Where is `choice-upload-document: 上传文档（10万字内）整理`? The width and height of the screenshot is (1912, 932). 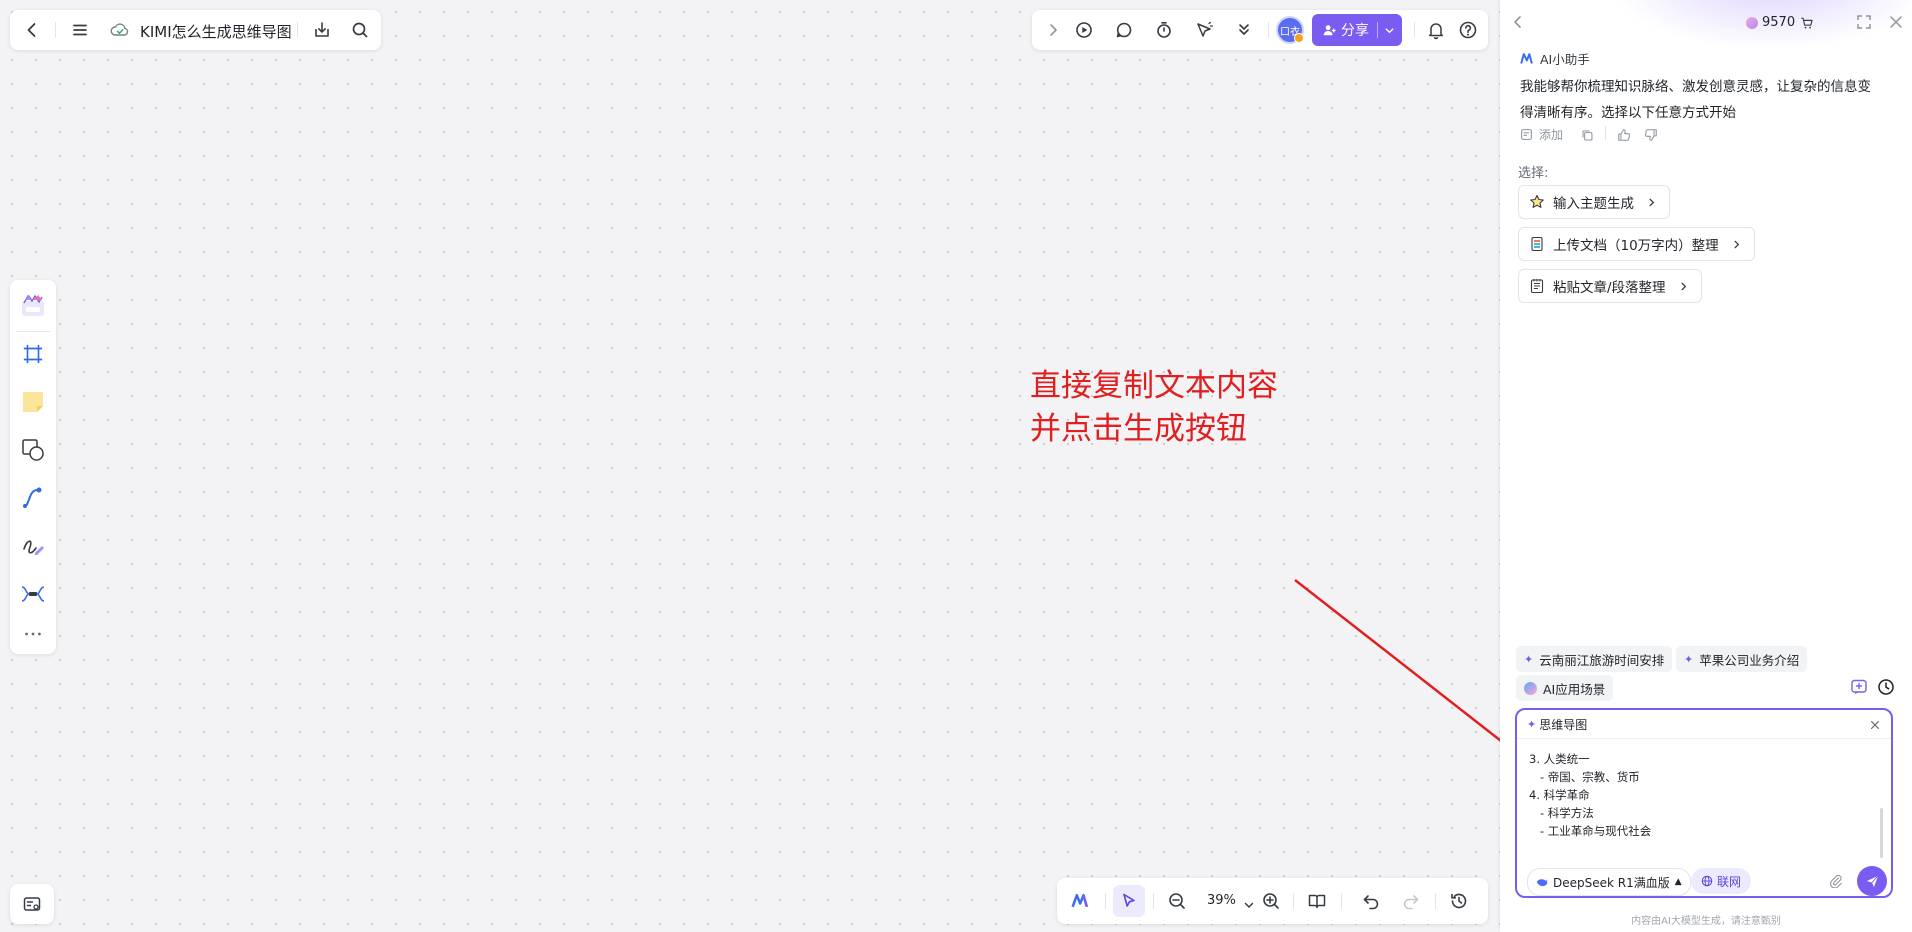
choice-upload-document: 上传文档（10万字内）整理 is located at coordinates (1636, 244).